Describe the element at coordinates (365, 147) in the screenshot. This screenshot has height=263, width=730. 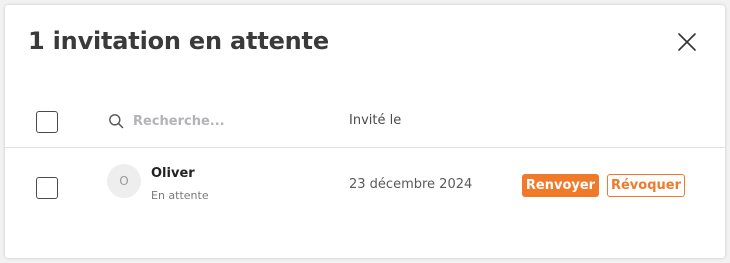
I see `header-divider` at that location.